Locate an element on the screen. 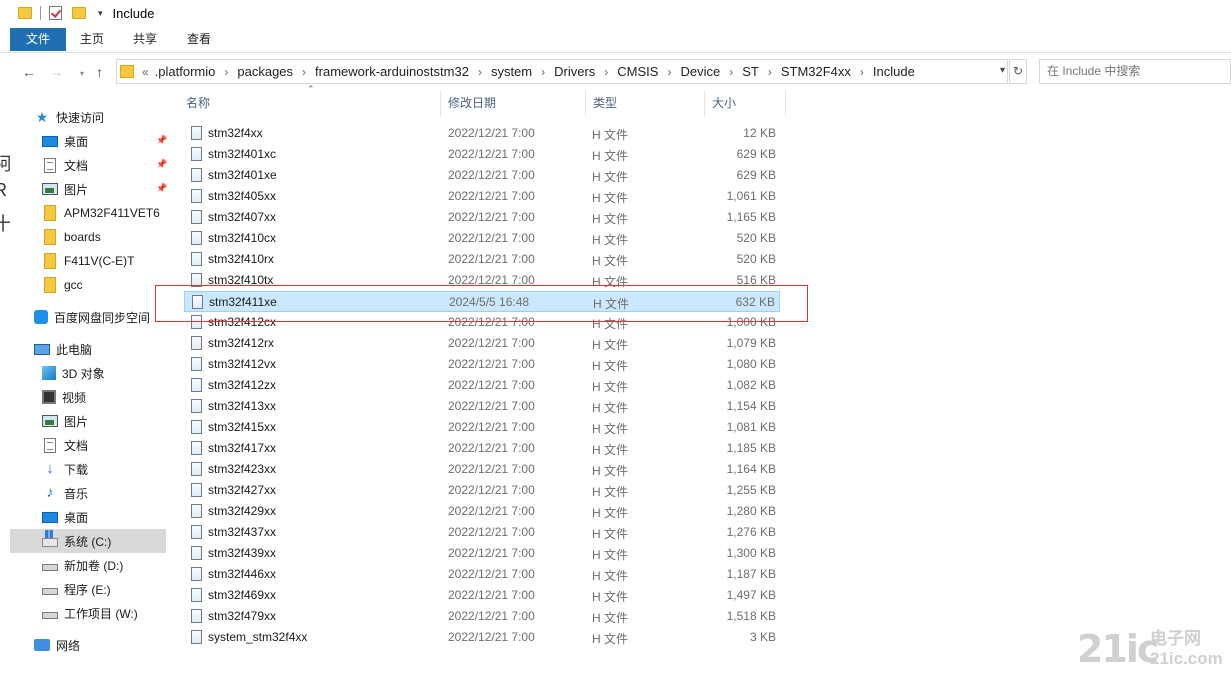 The width and height of the screenshot is (1231, 674). file-size: 1,154 KB is located at coordinates (751, 406).